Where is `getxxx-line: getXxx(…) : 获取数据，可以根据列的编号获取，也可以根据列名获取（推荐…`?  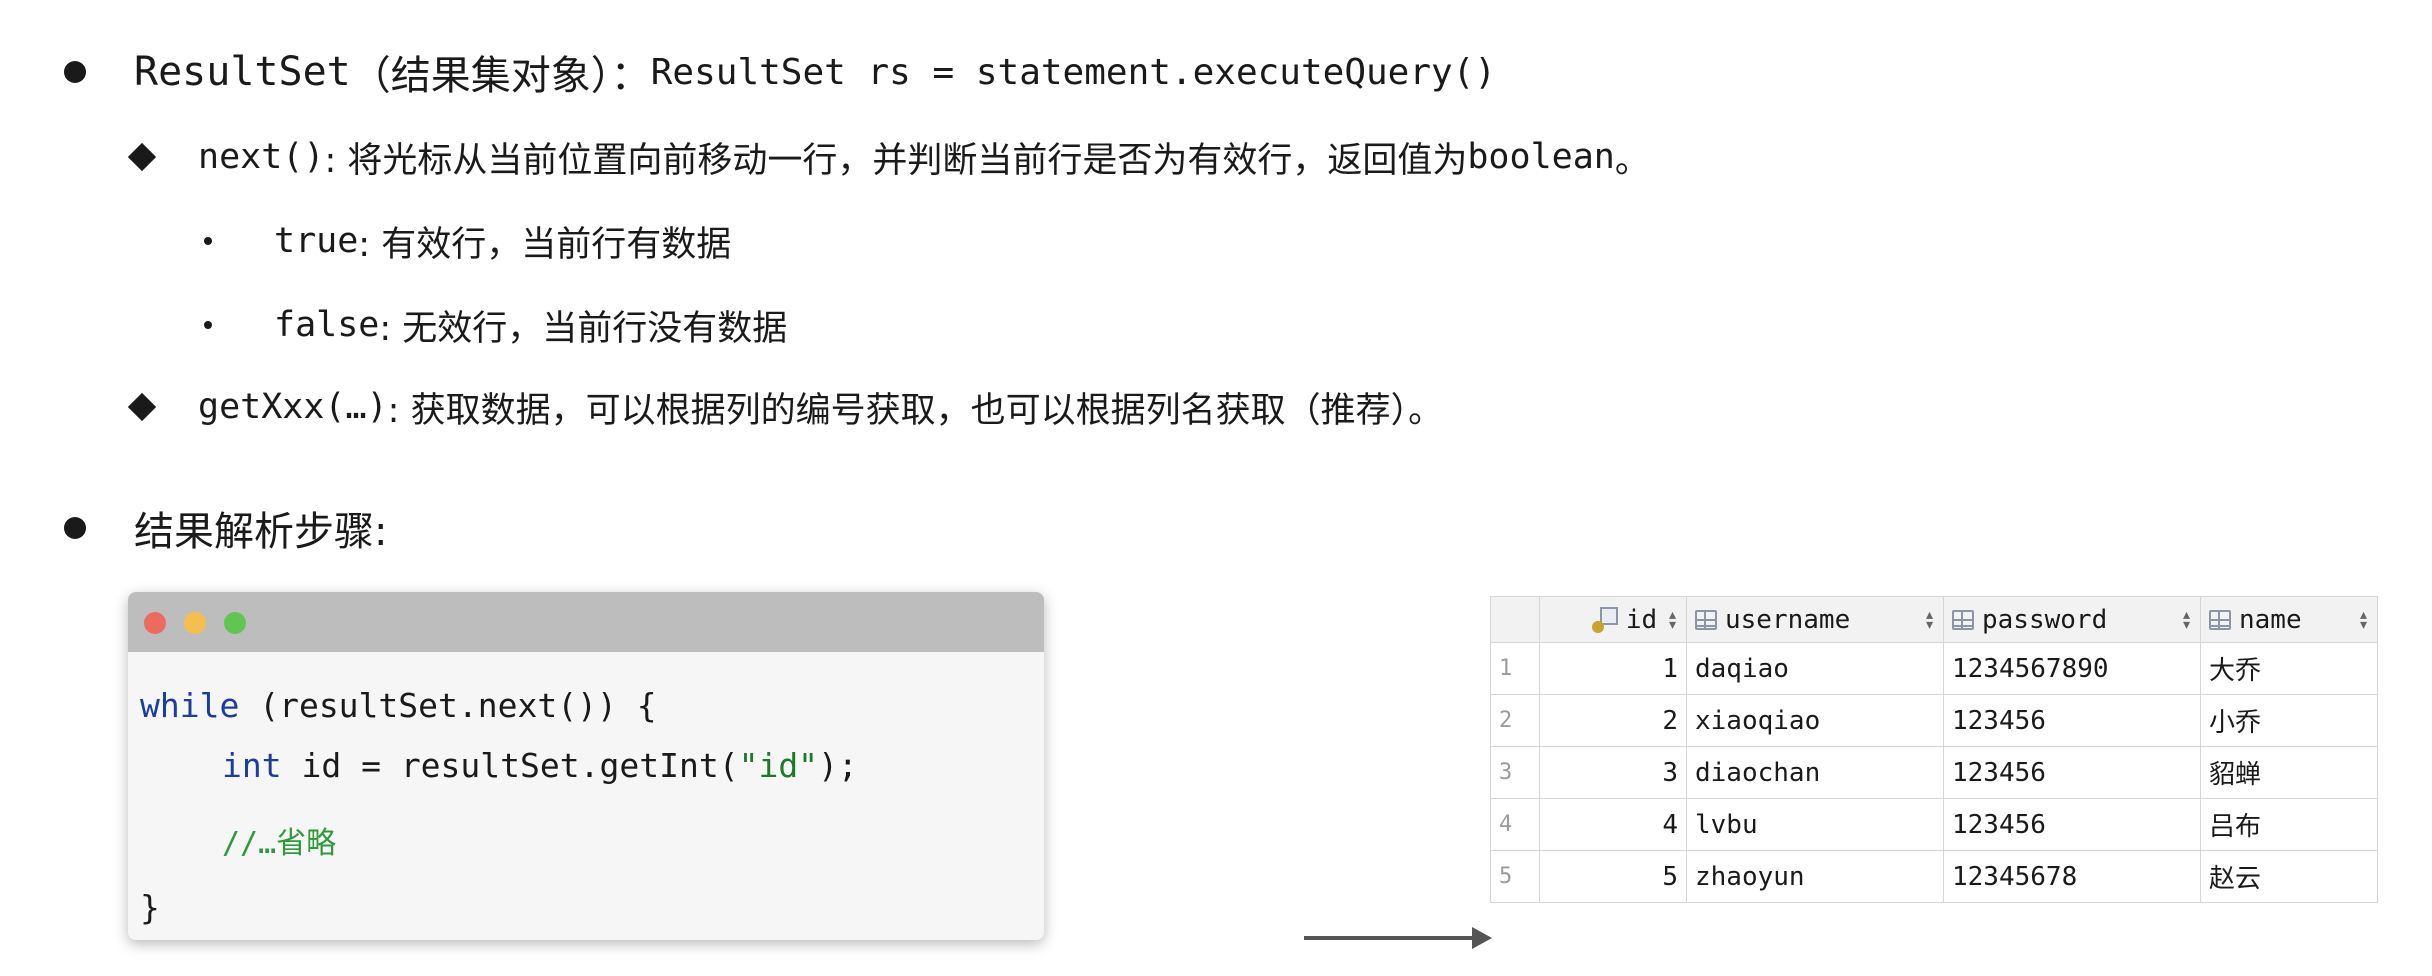
getxxx-line: getXxx(…) : 获取数据，可以根据列的编号获取，也可以根据列名获取（推荐… is located at coordinates (785, 407).